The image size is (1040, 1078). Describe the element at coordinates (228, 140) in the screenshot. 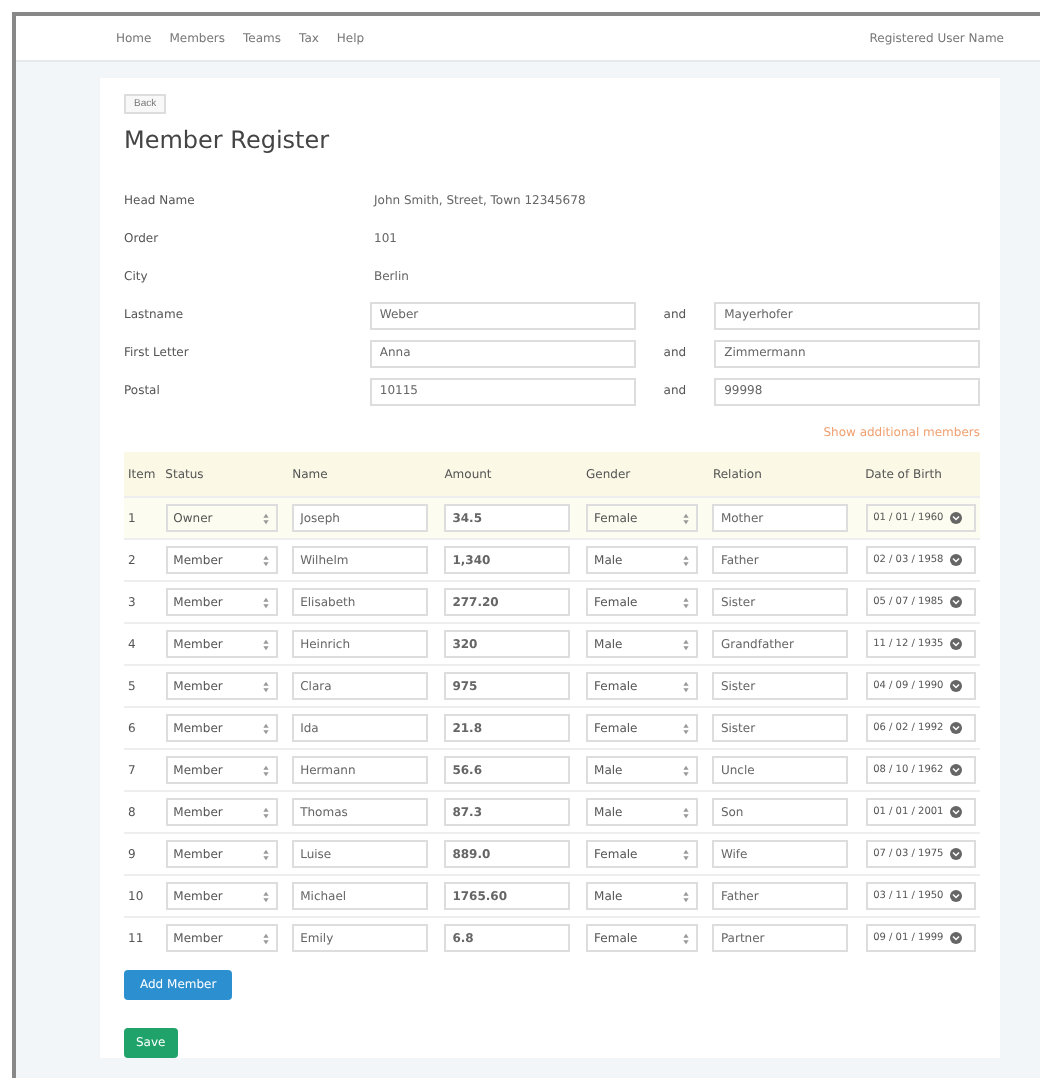

I see `page-title: Member Register` at that location.